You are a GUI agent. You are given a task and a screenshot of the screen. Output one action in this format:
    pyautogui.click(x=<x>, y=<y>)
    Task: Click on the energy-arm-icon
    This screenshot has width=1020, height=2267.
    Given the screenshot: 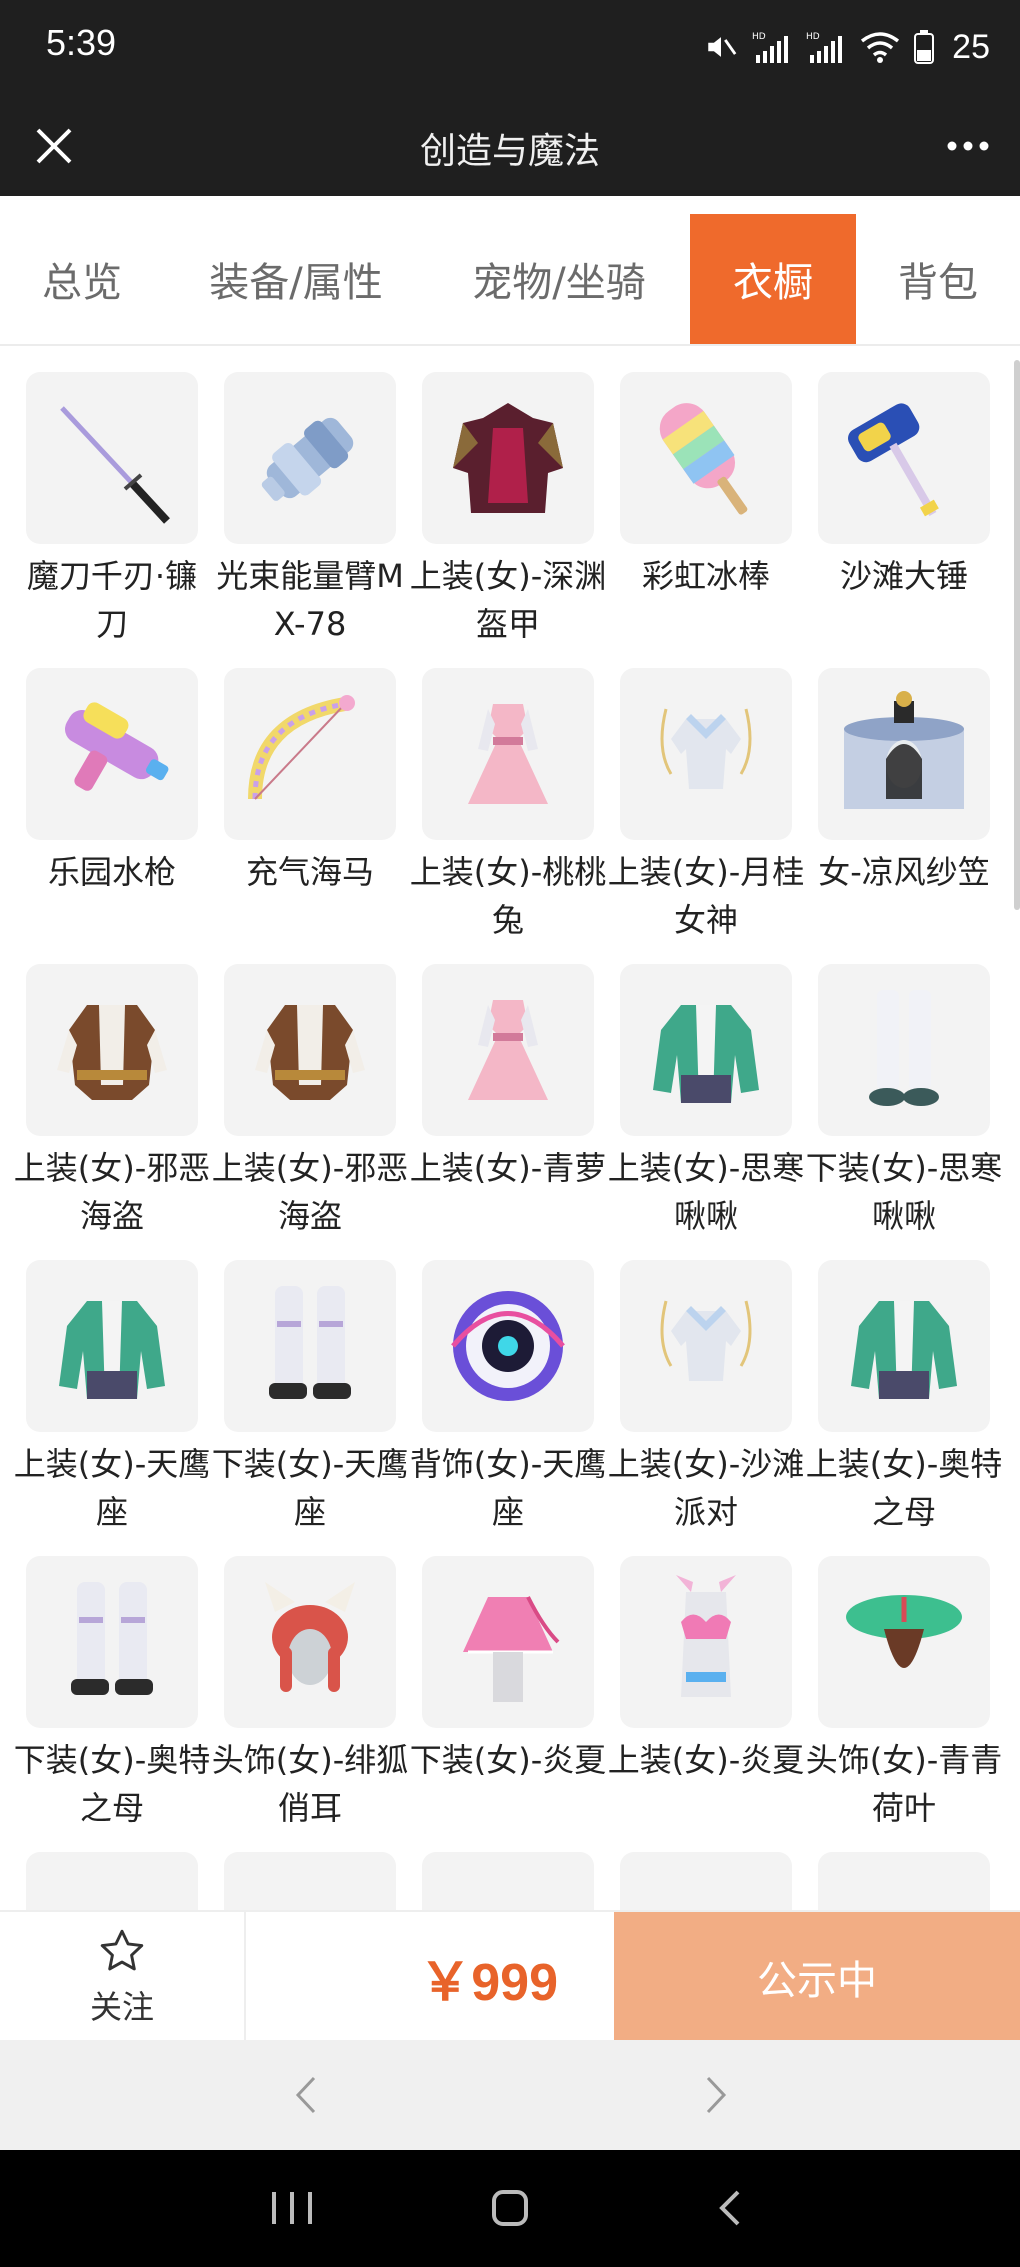 What is the action you would take?
    pyautogui.click(x=307, y=459)
    